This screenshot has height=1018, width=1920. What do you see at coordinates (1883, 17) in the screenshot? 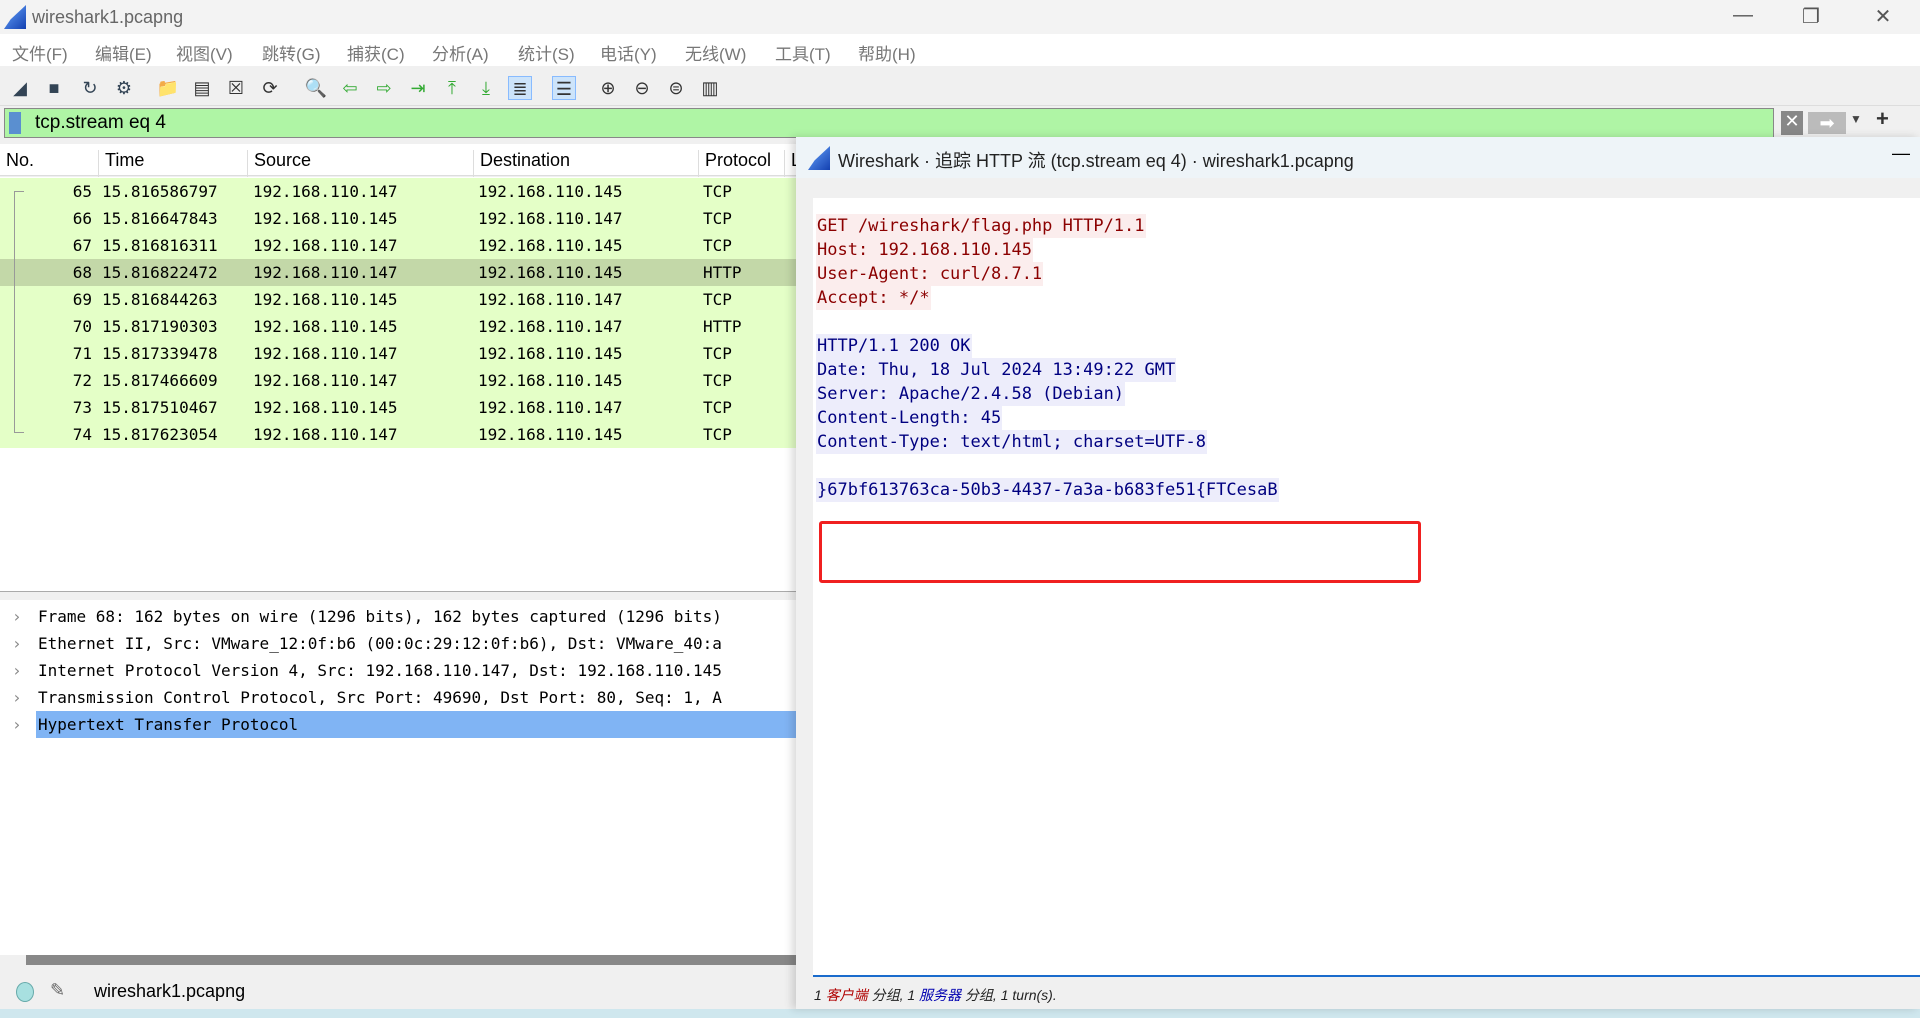
I see `close-button: ✕` at bounding box center [1883, 17].